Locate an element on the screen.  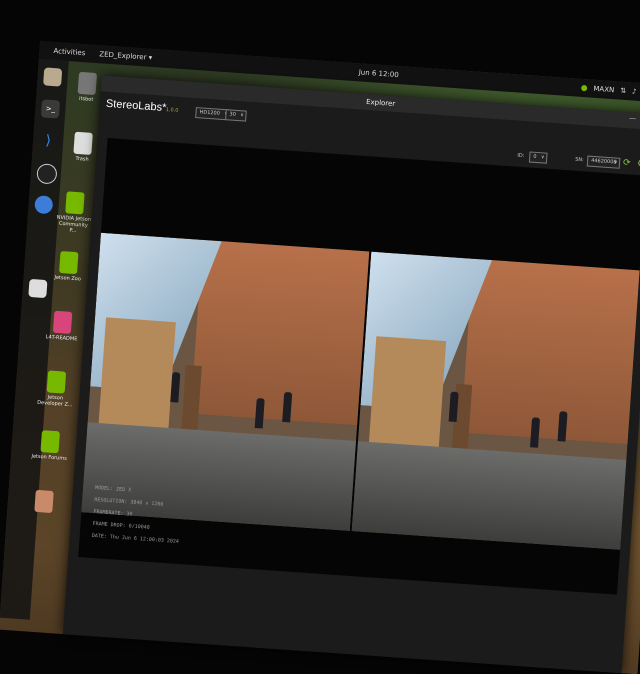
desktop-item is located at coordinates (44, 502).